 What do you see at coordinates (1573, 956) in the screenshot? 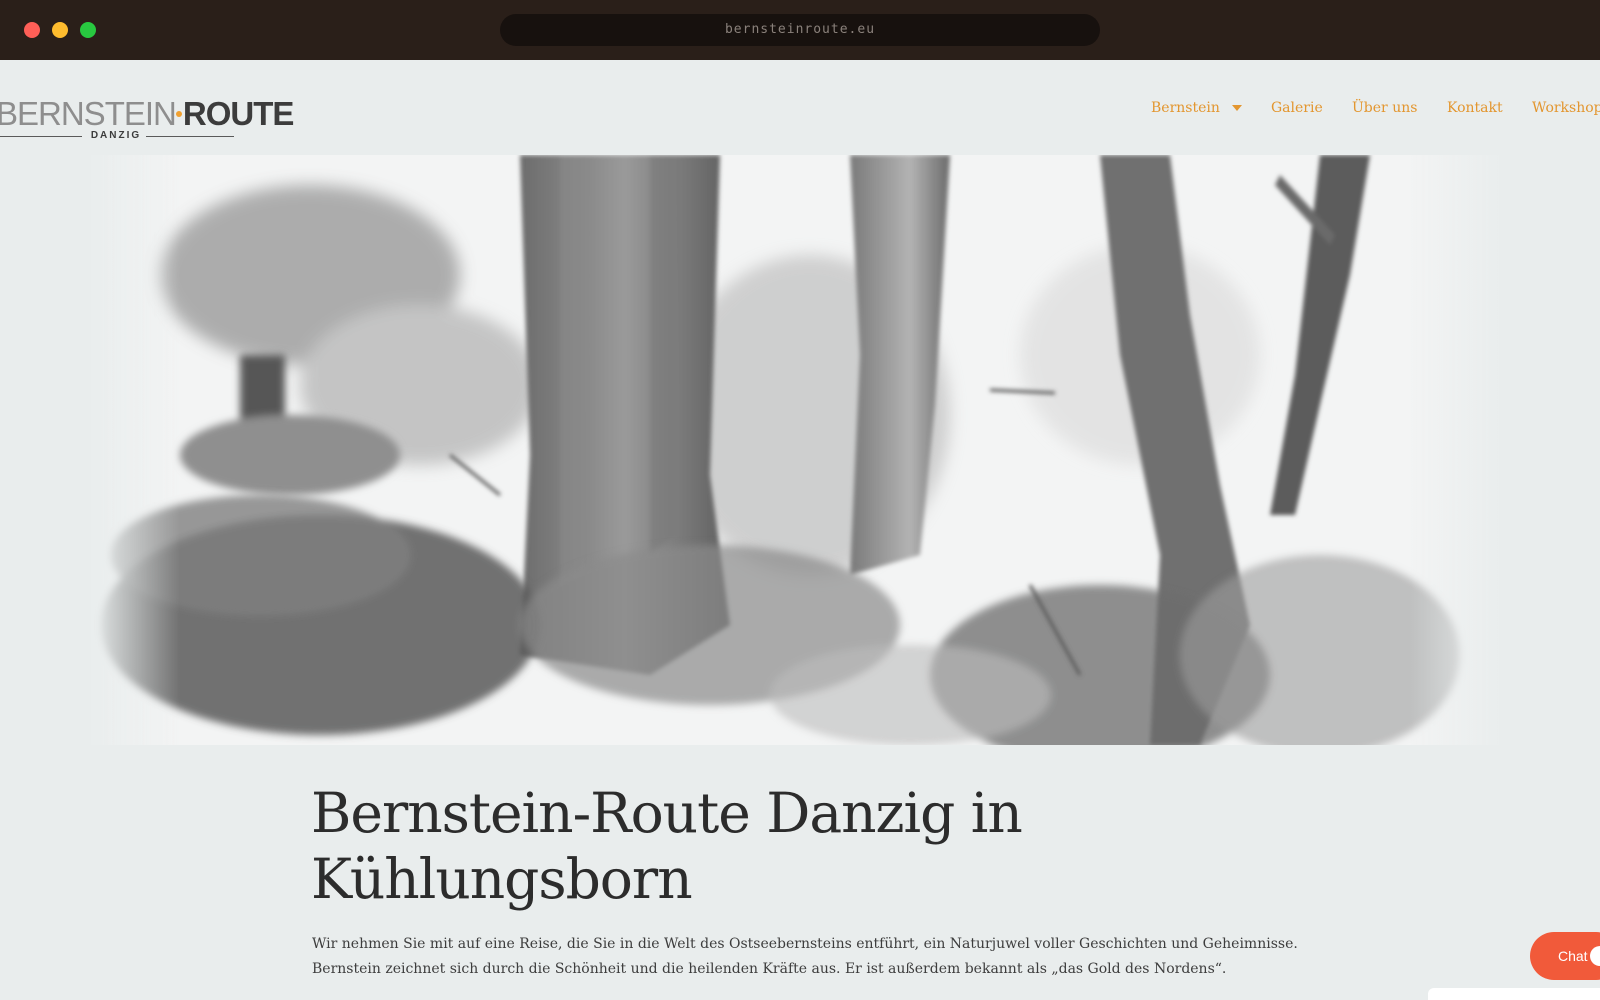
I see `chat-button-label: Chat` at bounding box center [1573, 956].